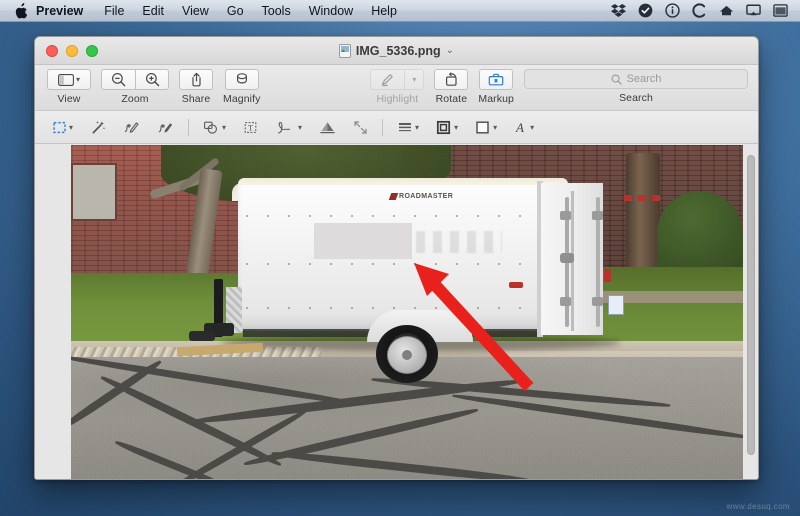  I want to click on text-style-tool: A ▾, so click(524, 127).